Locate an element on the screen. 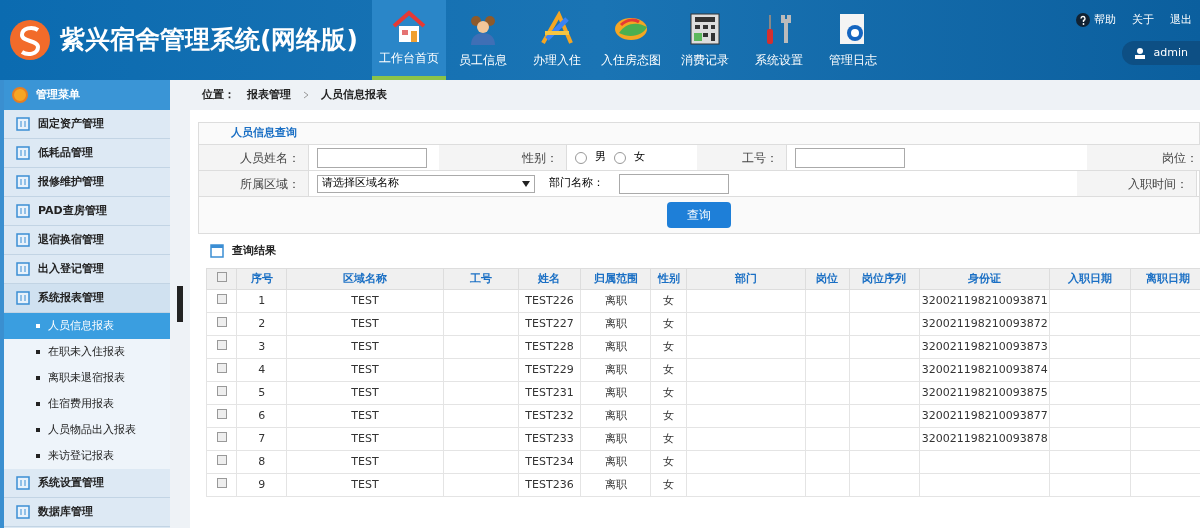 Image resolution: width=1200 pixels, height=528 pixels. user-icon is located at coordinates (1139, 52).